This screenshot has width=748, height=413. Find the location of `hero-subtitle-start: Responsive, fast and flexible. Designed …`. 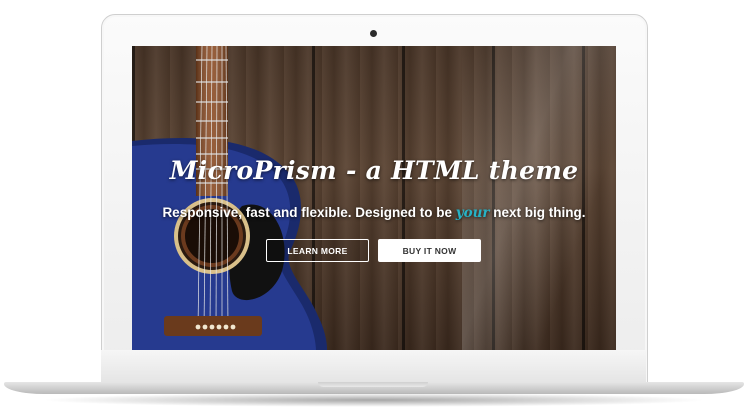

hero-subtitle-start: Responsive, fast and flexible. Designed … is located at coordinates (309, 212).